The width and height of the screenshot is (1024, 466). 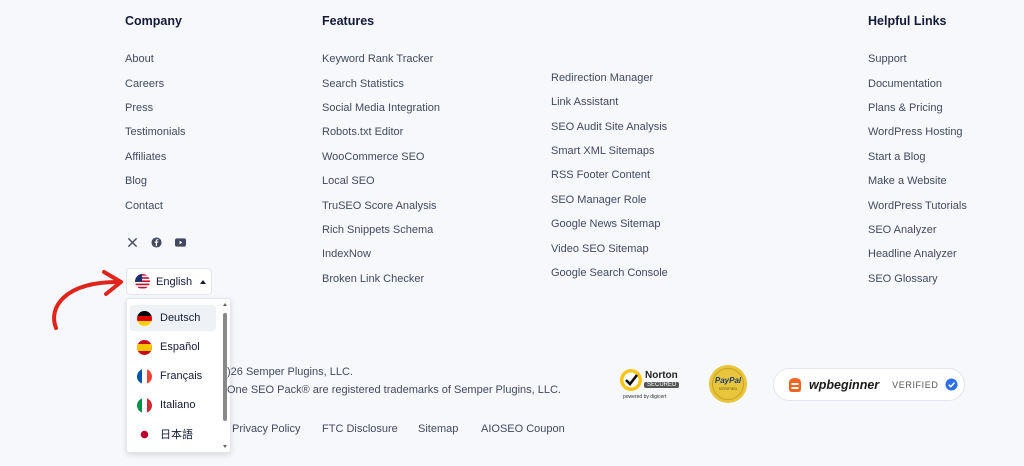 I want to click on language-option-italiano: Italiano, so click(x=173, y=405).